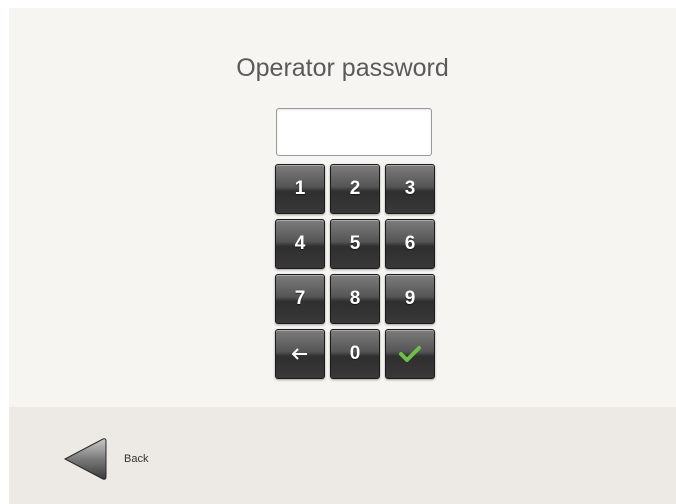  I want to click on page-title: Operator password, so click(342, 68).